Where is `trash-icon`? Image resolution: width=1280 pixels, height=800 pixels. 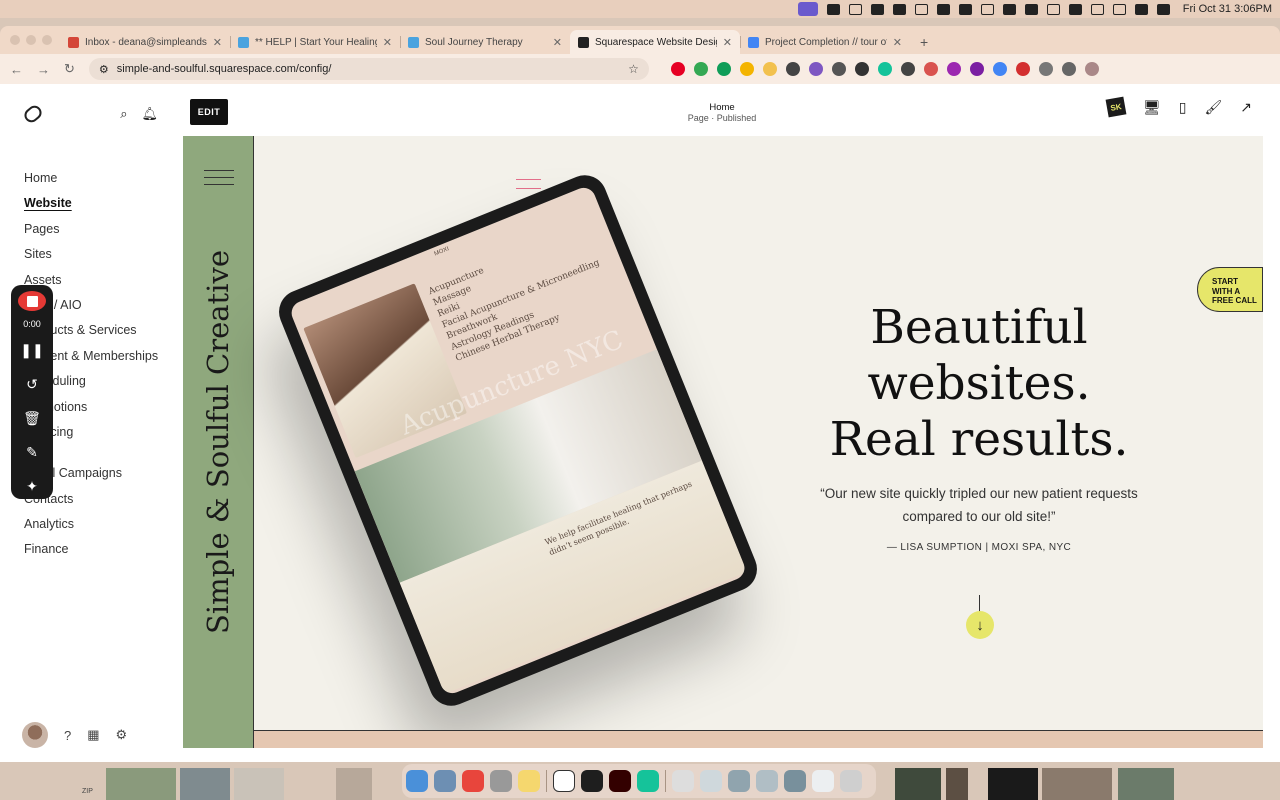 trash-icon is located at coordinates (851, 781).